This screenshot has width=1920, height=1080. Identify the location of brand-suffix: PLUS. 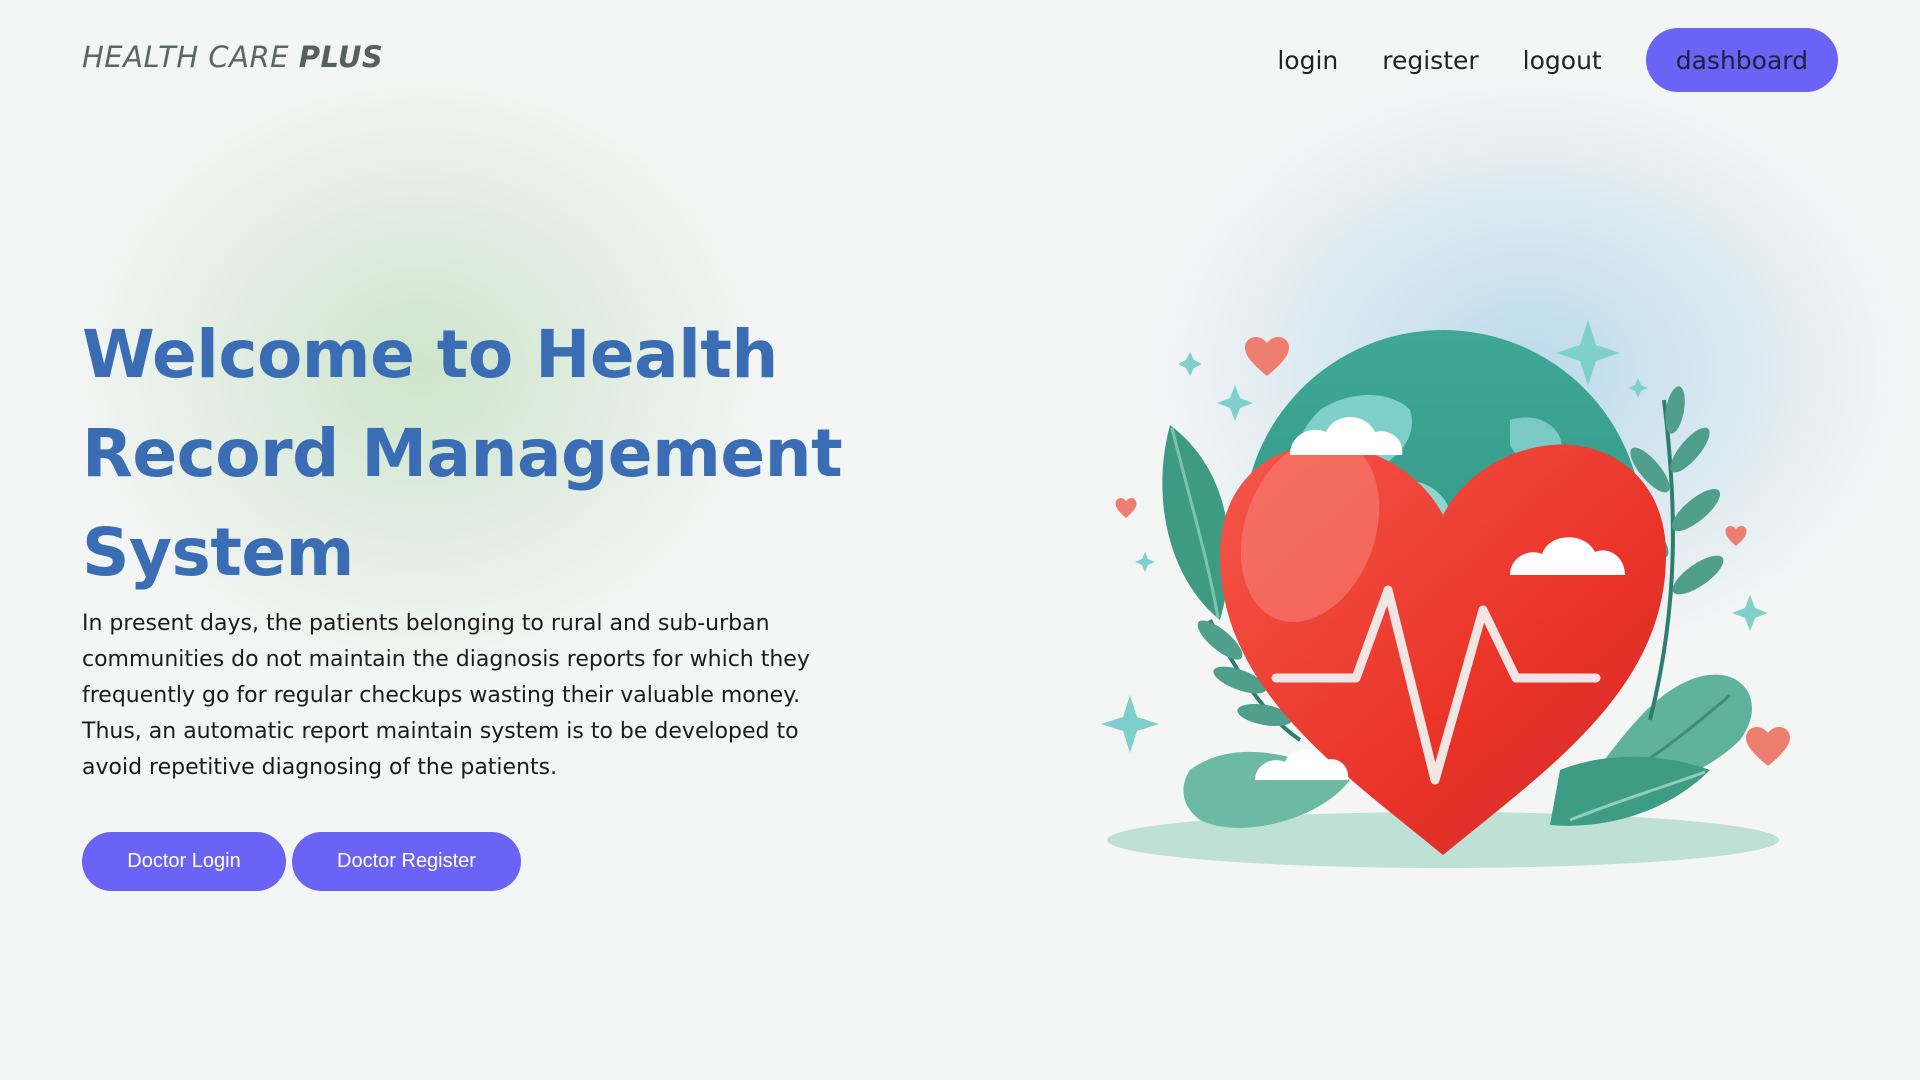
(341, 57).